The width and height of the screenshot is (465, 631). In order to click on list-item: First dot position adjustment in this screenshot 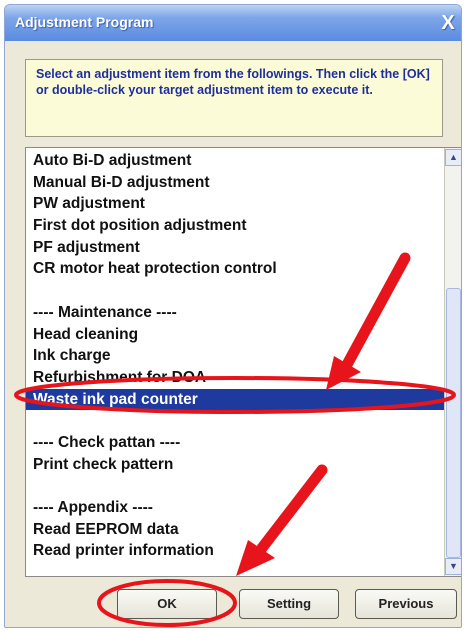, I will do `click(235, 226)`.